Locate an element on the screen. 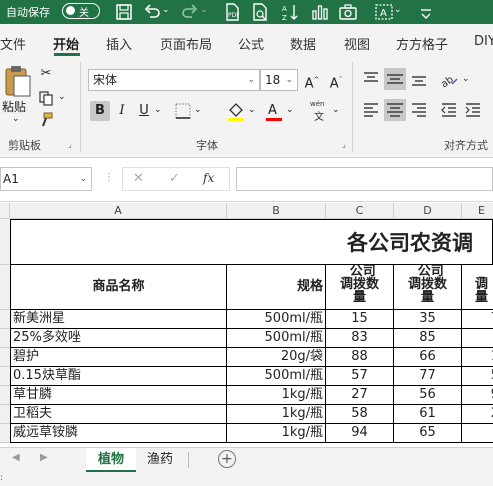  font-launcher-icon: ⌟ is located at coordinates (344, 144).